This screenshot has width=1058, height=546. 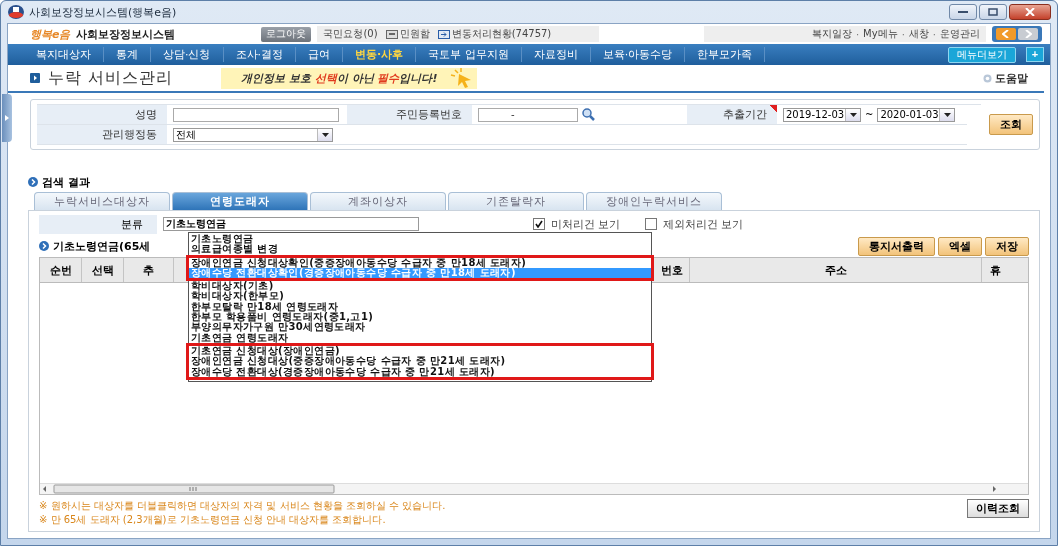 What do you see at coordinates (103, 12) in the screenshot?
I see `window-title: 사회보장정보시스템(행복e음)` at bounding box center [103, 12].